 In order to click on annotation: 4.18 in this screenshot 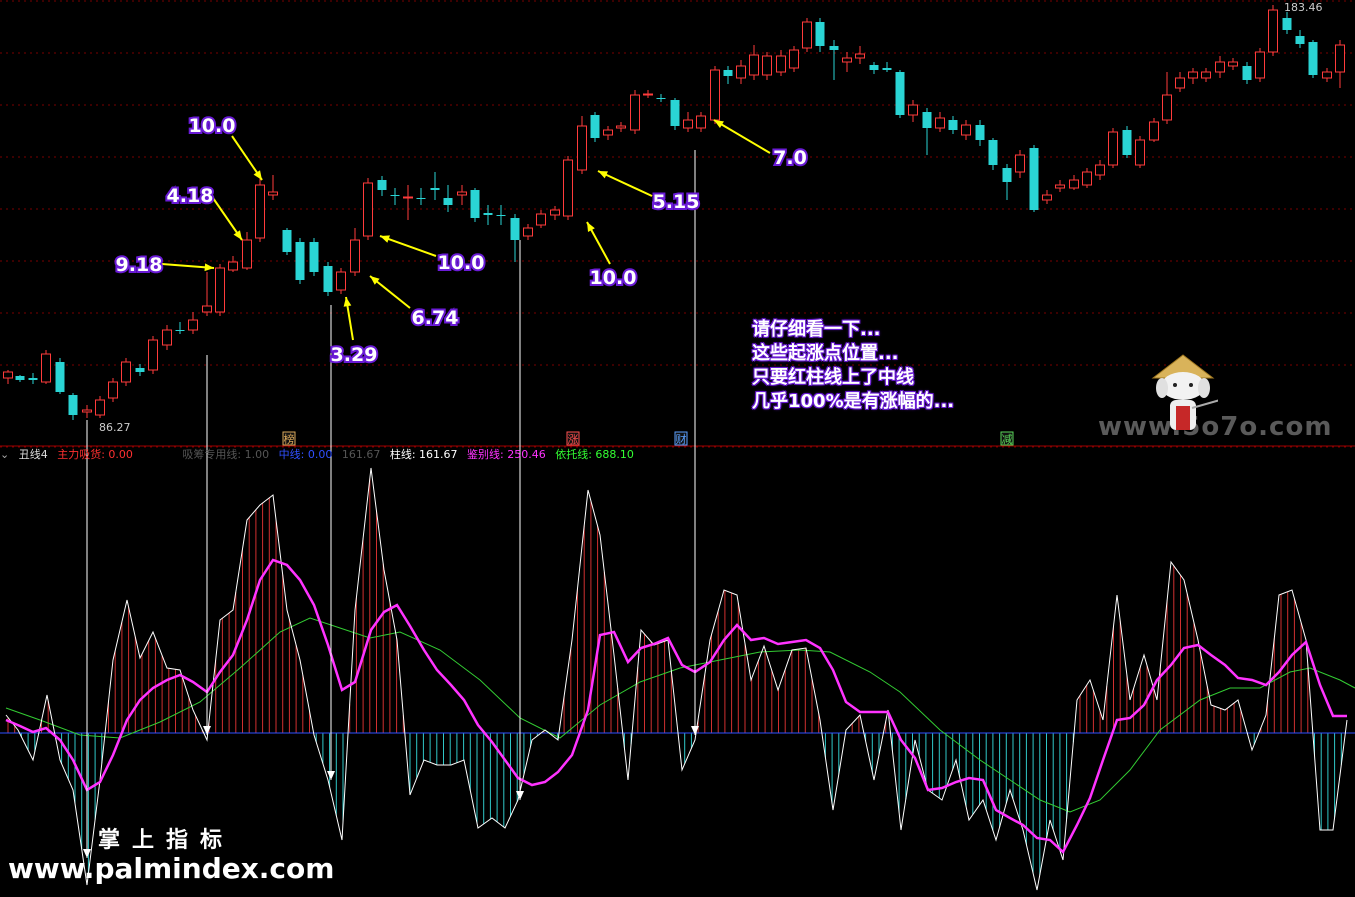, I will do `click(204, 212)`.